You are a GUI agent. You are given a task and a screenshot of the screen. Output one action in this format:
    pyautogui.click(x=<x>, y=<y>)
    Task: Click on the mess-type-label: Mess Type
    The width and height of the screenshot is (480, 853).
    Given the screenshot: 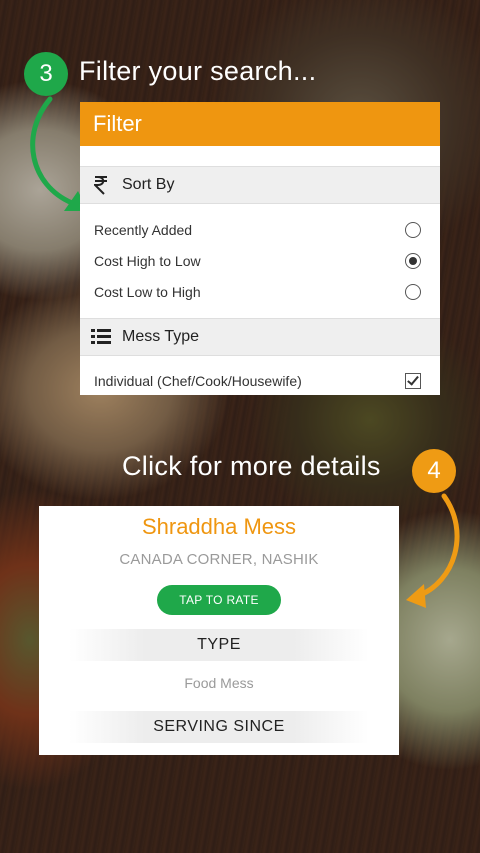 What is the action you would take?
    pyautogui.click(x=161, y=336)
    